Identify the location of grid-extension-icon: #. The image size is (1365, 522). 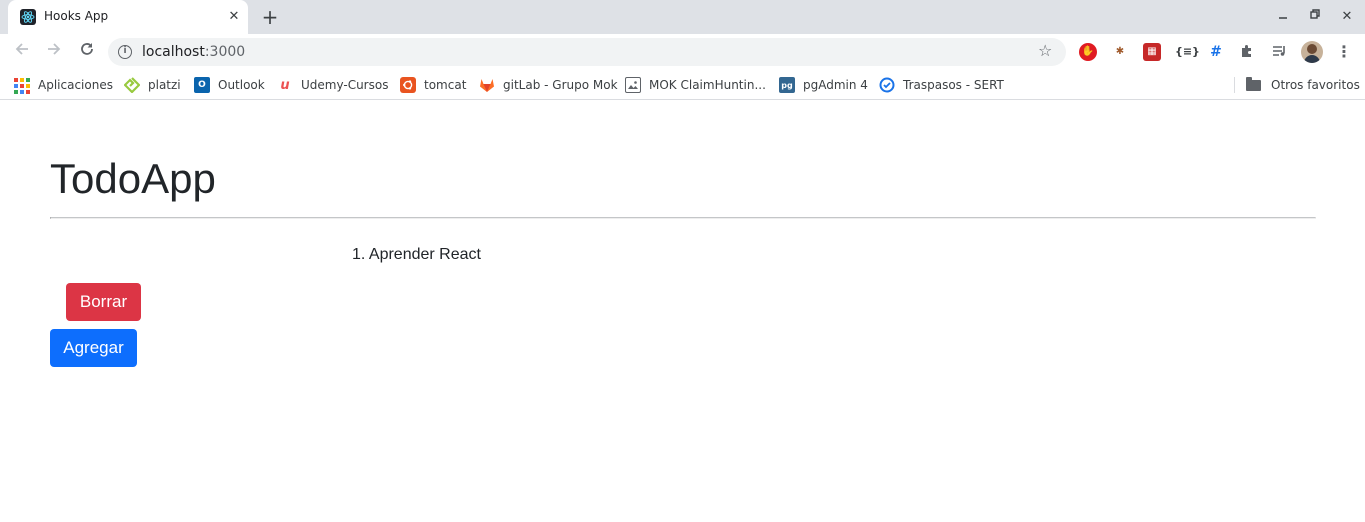
(1216, 52).